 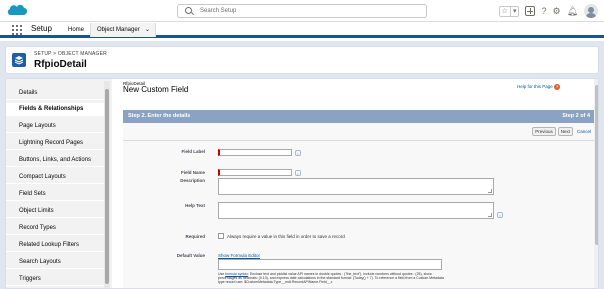 I want to click on app-nav-bar: Setup Home Object Manager ⌄, so click(x=302, y=30).